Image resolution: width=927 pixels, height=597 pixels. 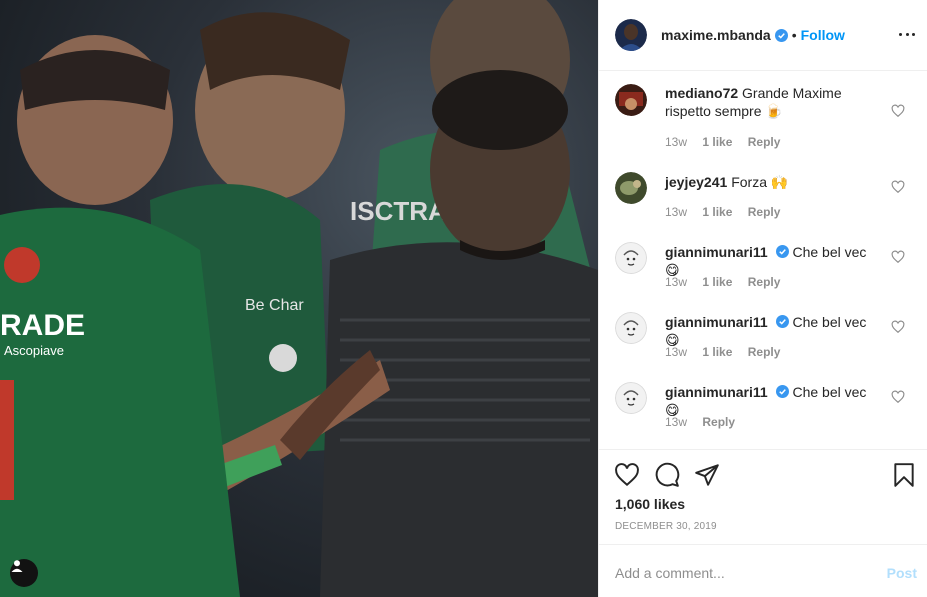 I want to click on add-comment-input, so click(x=735, y=573).